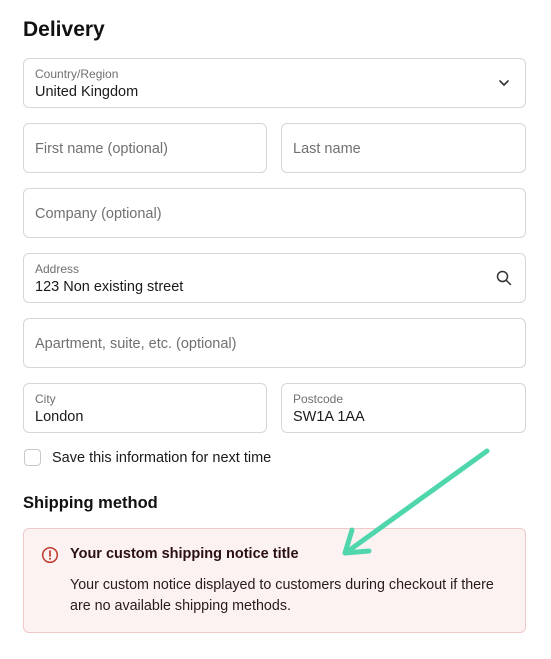 This screenshot has height=659, width=551. What do you see at coordinates (318, 399) in the screenshot?
I see `postcode-label: Postcode` at bounding box center [318, 399].